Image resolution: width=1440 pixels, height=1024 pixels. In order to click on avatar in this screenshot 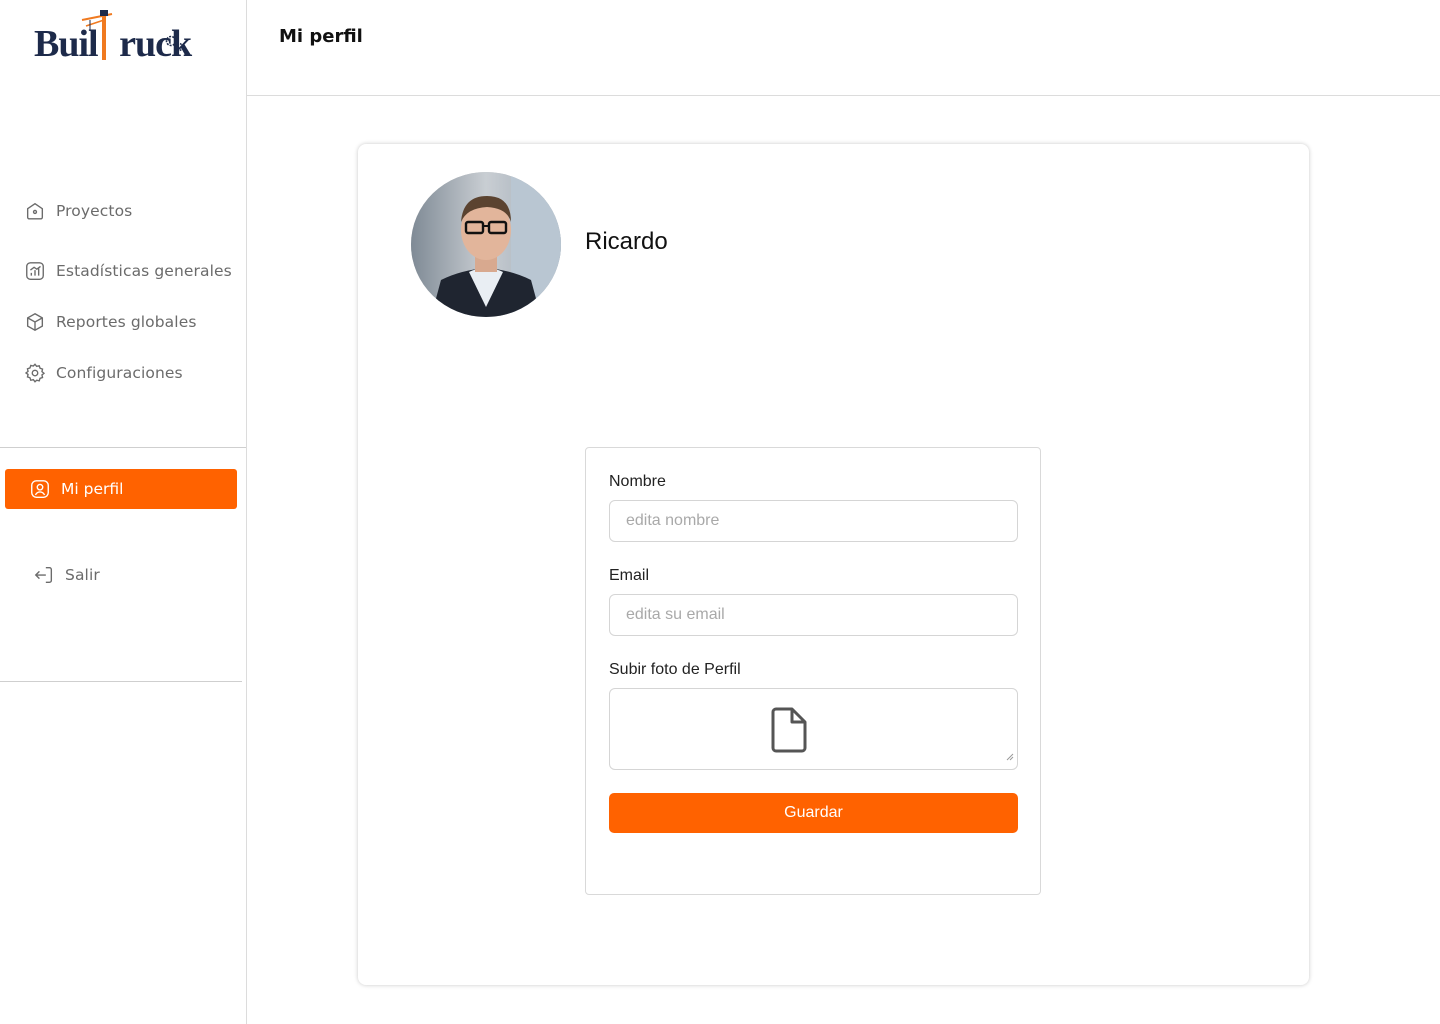, I will do `click(486, 244)`.